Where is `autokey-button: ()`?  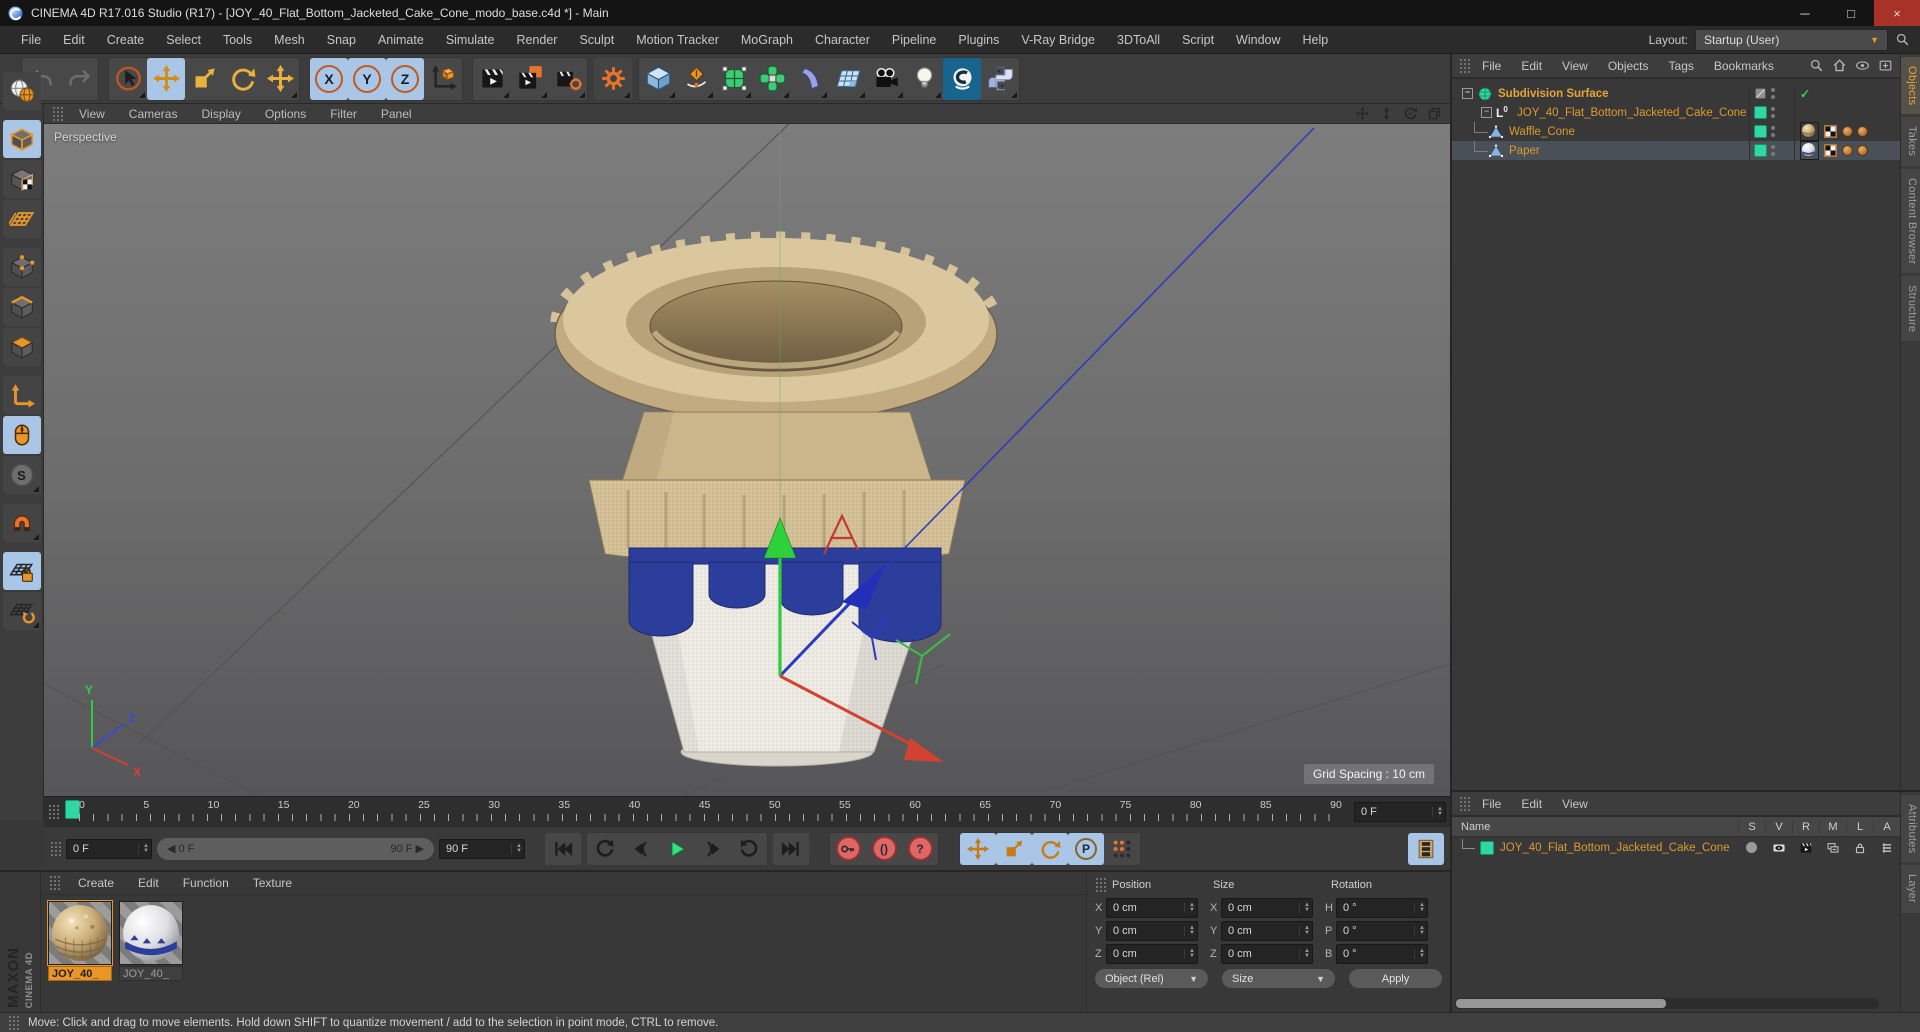
autokey-button: () is located at coordinates (884, 848).